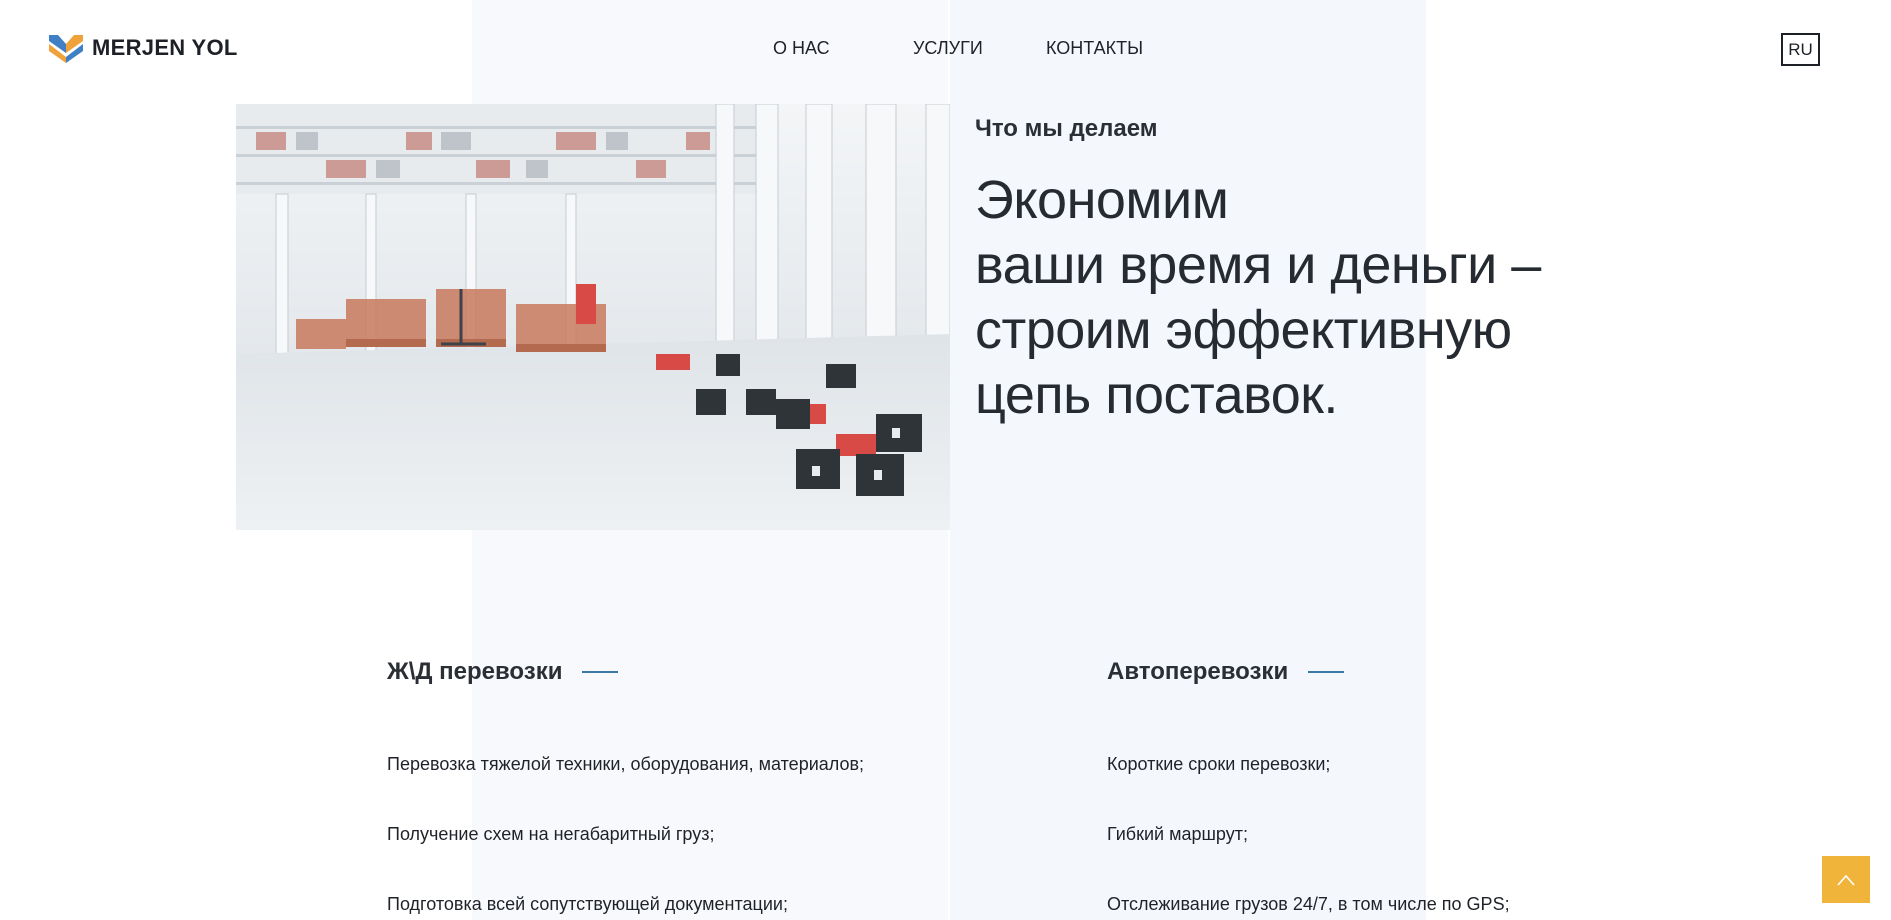 Image resolution: width=1891 pixels, height=920 pixels. I want to click on service-title: Автоперевозки, so click(1198, 671).